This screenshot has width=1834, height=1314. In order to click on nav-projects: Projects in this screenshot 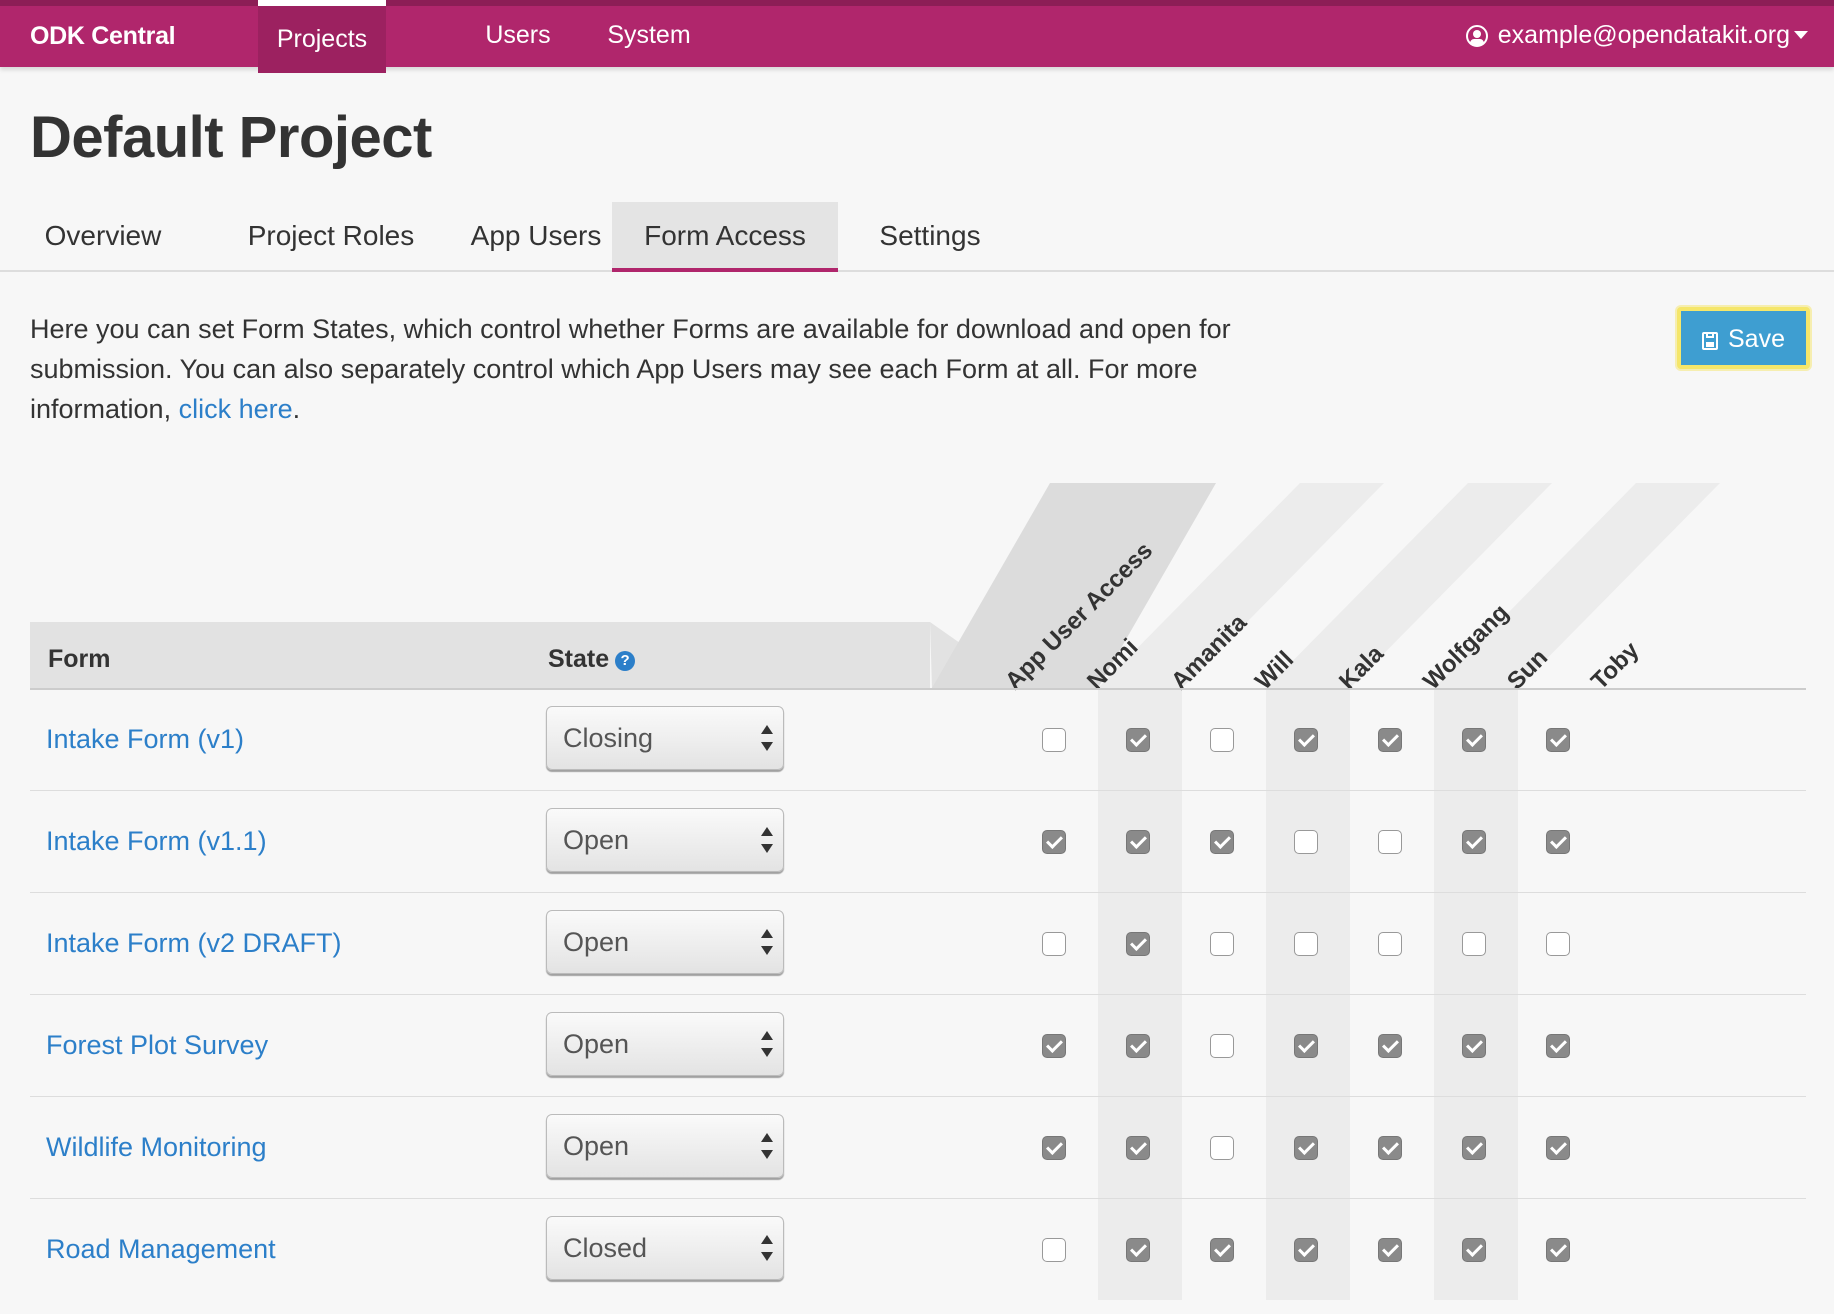, I will do `click(322, 36)`.